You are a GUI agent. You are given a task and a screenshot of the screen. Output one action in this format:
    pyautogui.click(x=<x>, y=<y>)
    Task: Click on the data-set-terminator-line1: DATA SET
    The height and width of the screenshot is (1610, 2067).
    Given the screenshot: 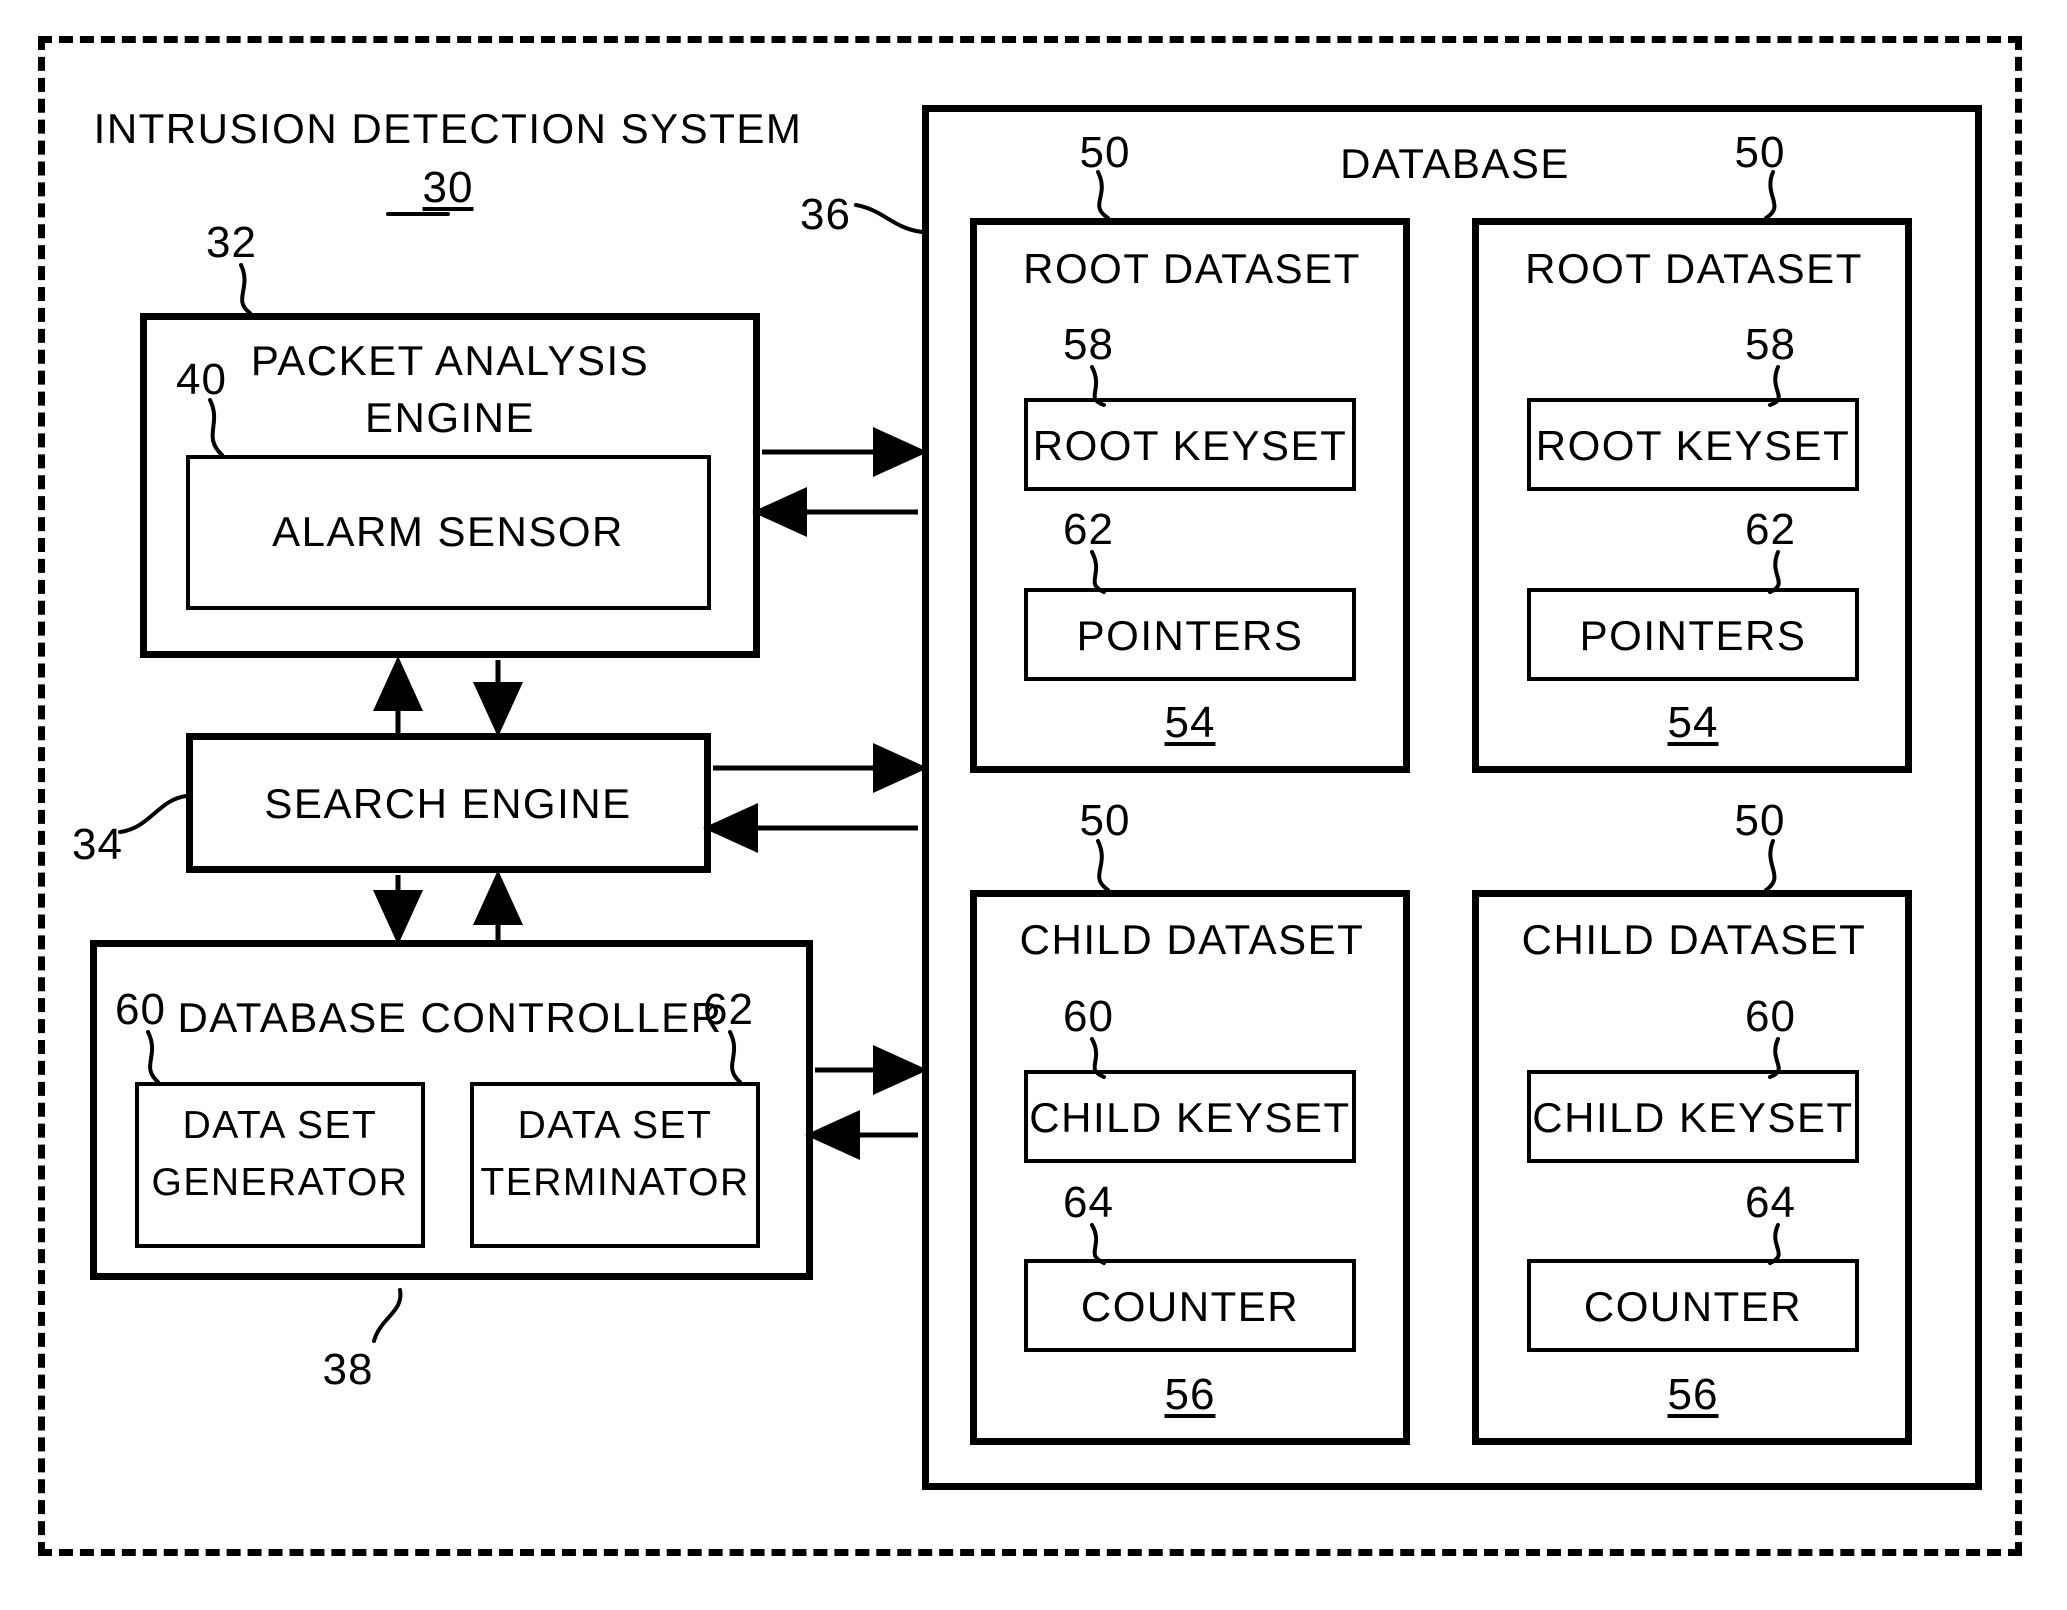 What is the action you would take?
    pyautogui.click(x=615, y=1125)
    